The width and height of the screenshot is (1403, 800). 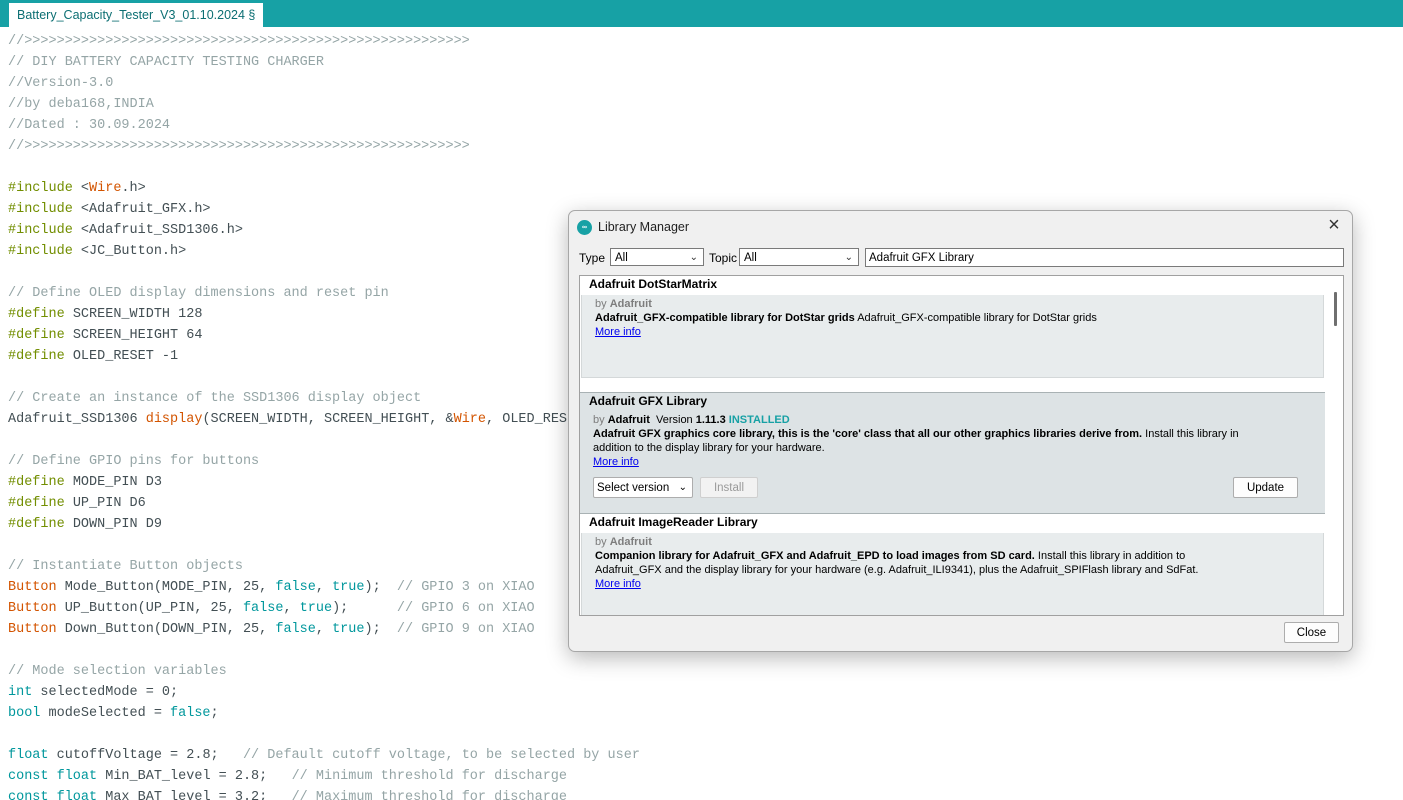 What do you see at coordinates (81, 104) in the screenshot?
I see `code-token: //by deba168,INDIA` at bounding box center [81, 104].